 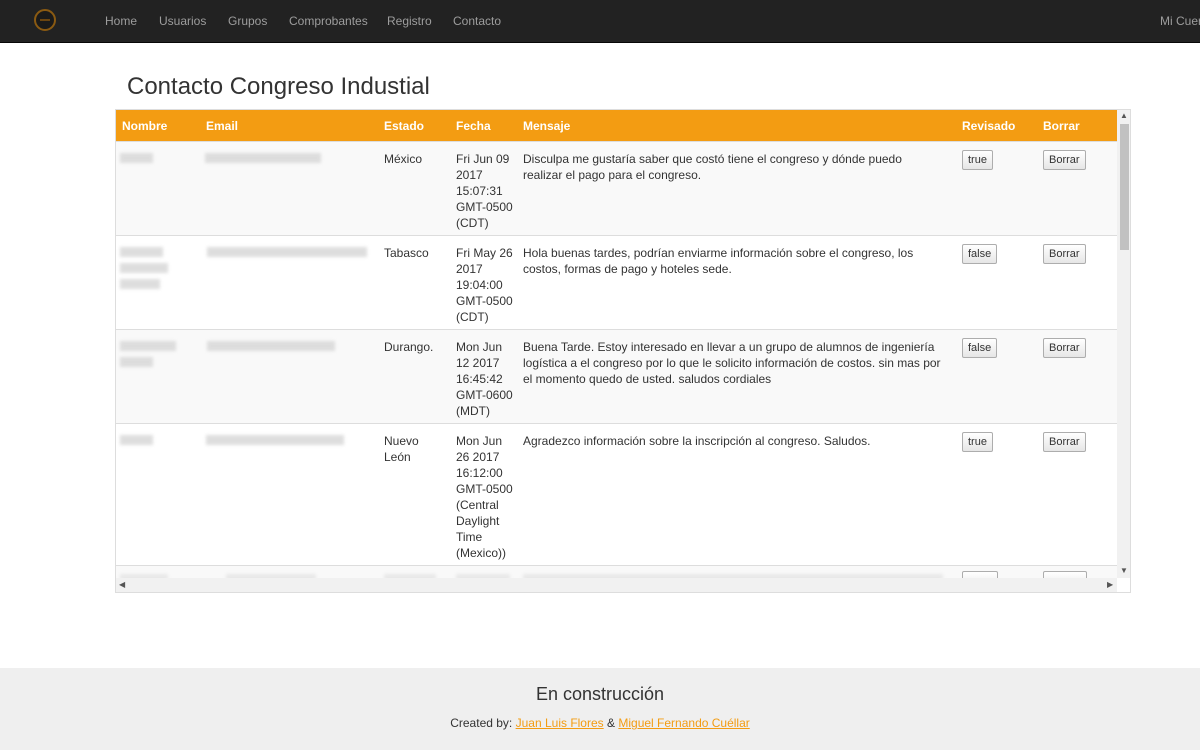 I want to click on header-email: Email, so click(x=222, y=126).